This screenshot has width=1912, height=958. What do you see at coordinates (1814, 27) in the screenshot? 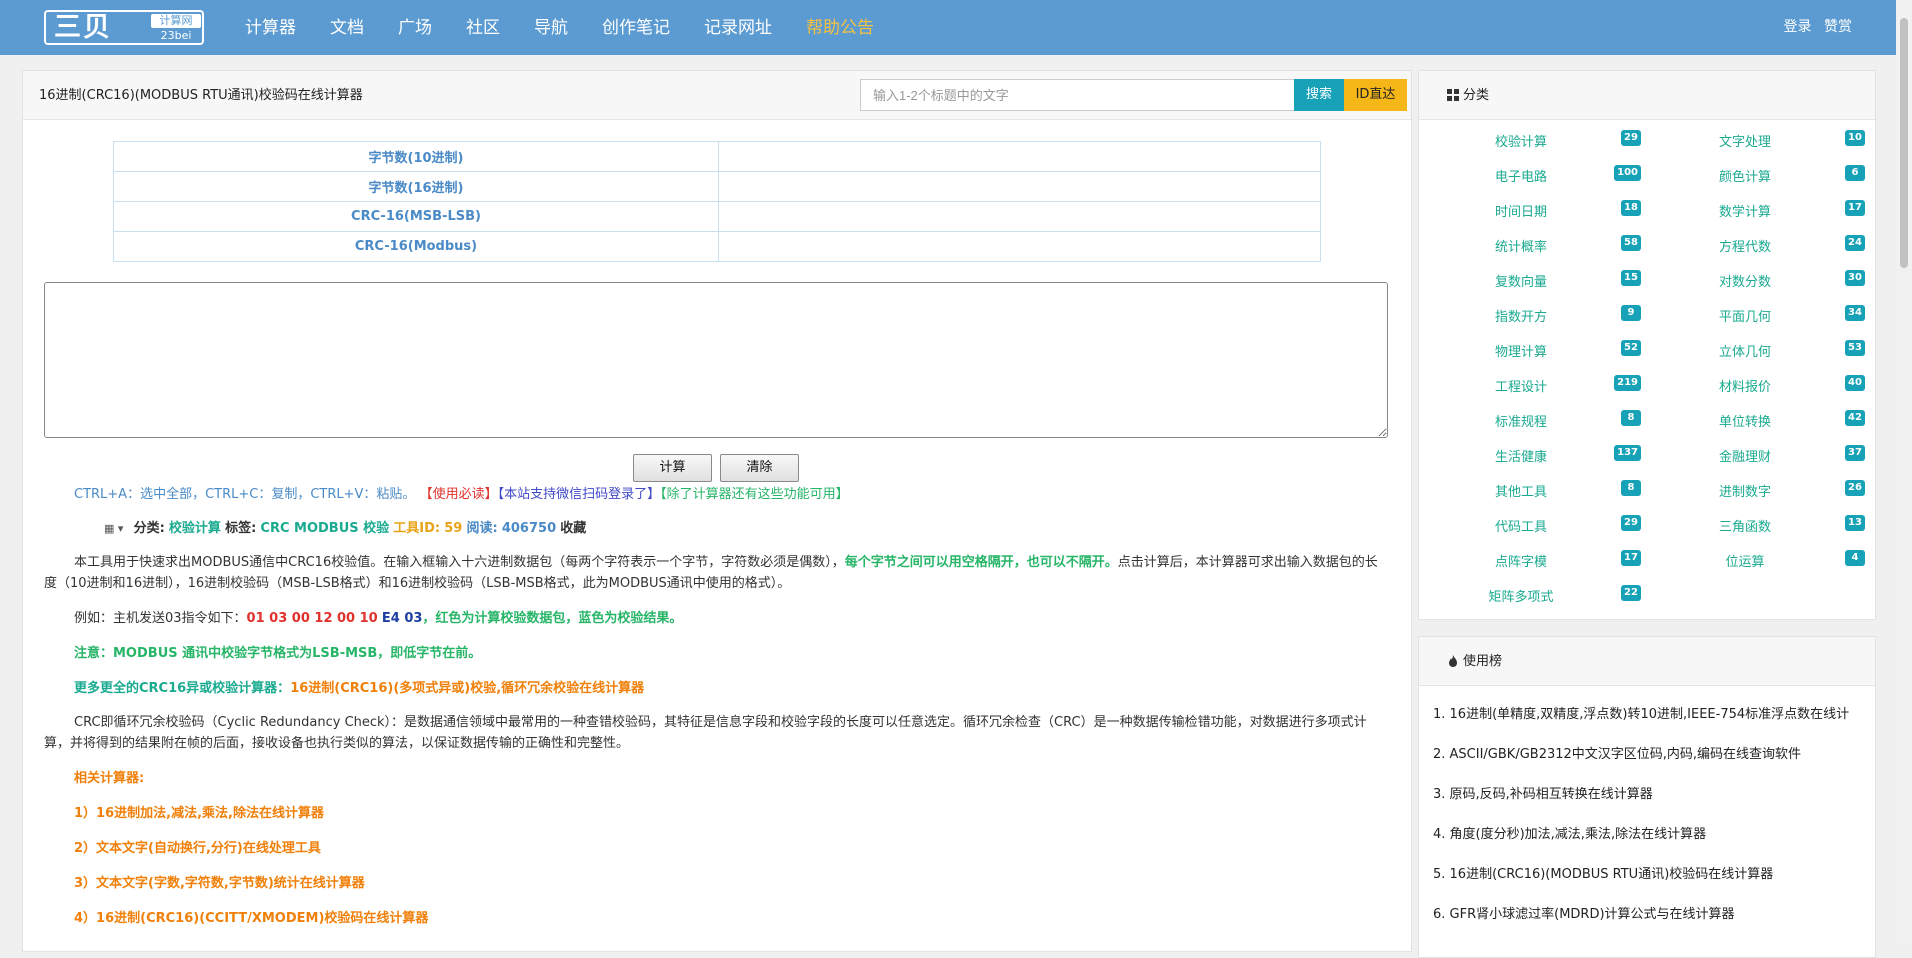
I see `nav-user-links: 登录 赞赏` at bounding box center [1814, 27].